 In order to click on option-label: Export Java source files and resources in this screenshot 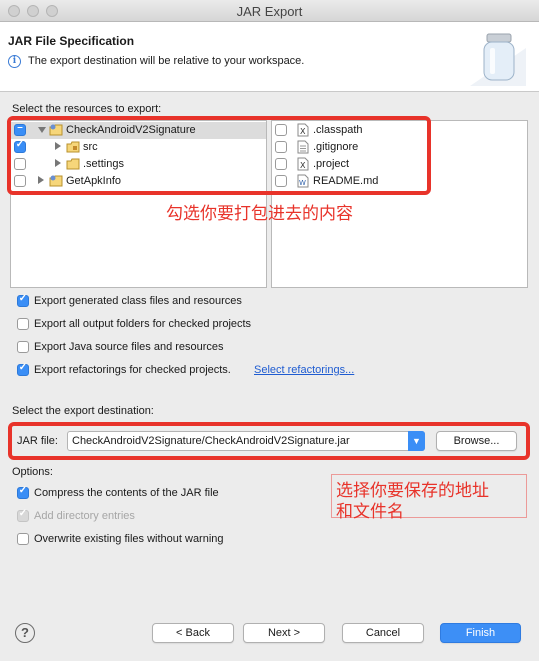, I will do `click(129, 347)`.